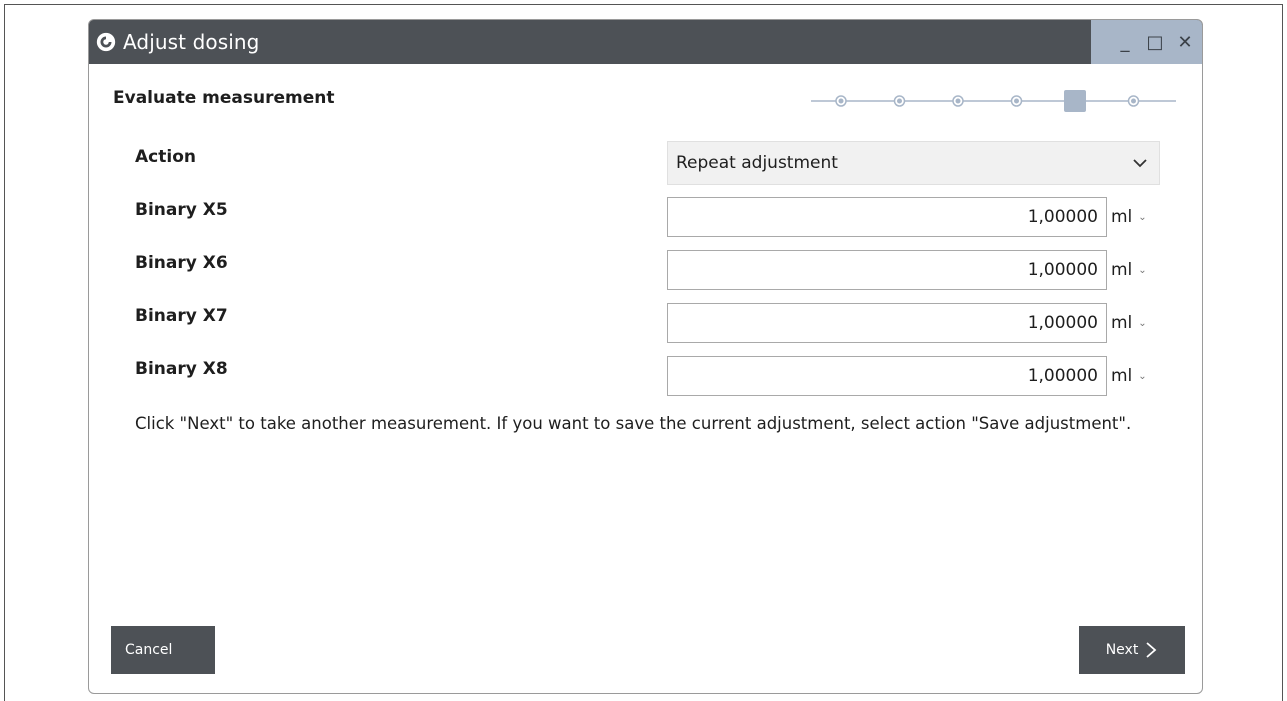  Describe the element at coordinates (191, 42) in the screenshot. I see `window-title: Adjust dosing` at that location.